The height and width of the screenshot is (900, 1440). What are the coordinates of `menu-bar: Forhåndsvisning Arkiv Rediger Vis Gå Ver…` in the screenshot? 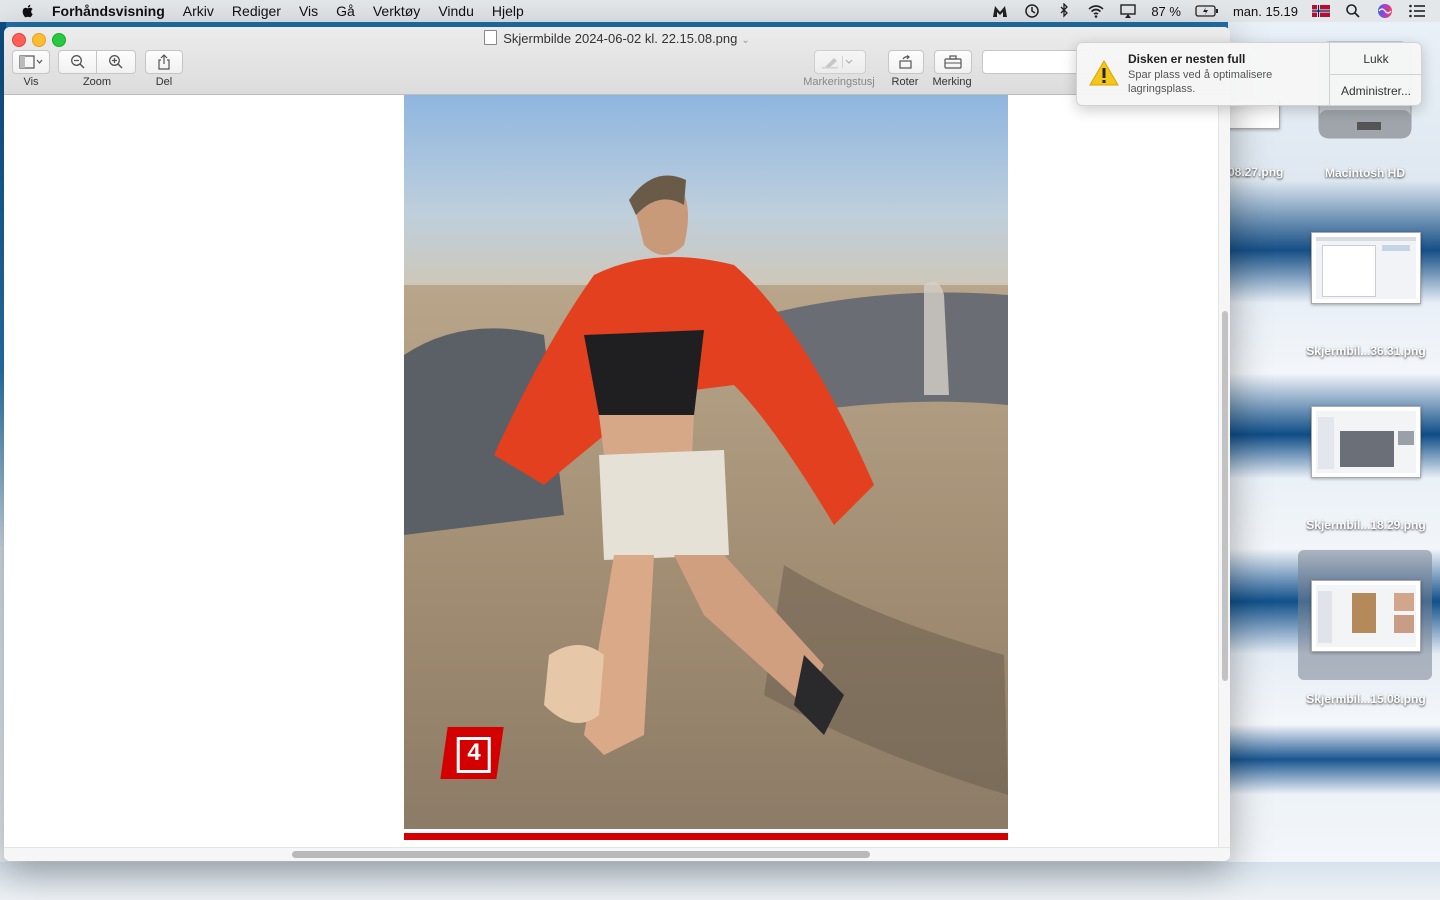 It's located at (720, 11).